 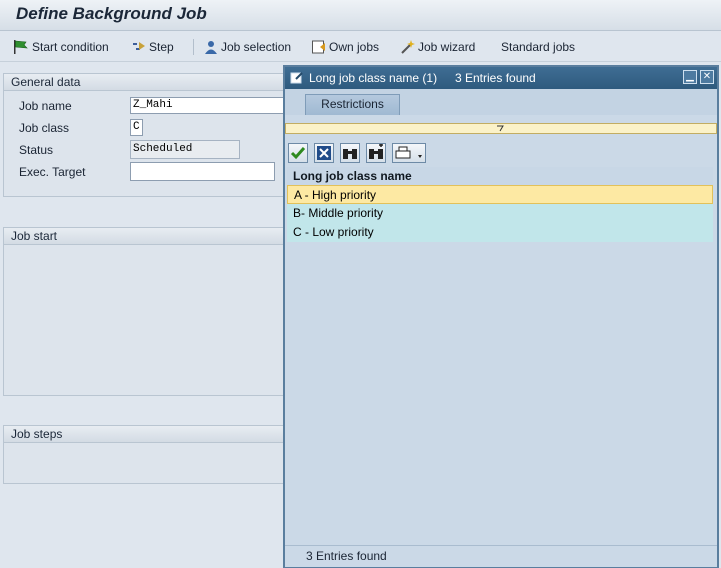 What do you see at coordinates (21, 47) in the screenshot?
I see `flag-icon` at bounding box center [21, 47].